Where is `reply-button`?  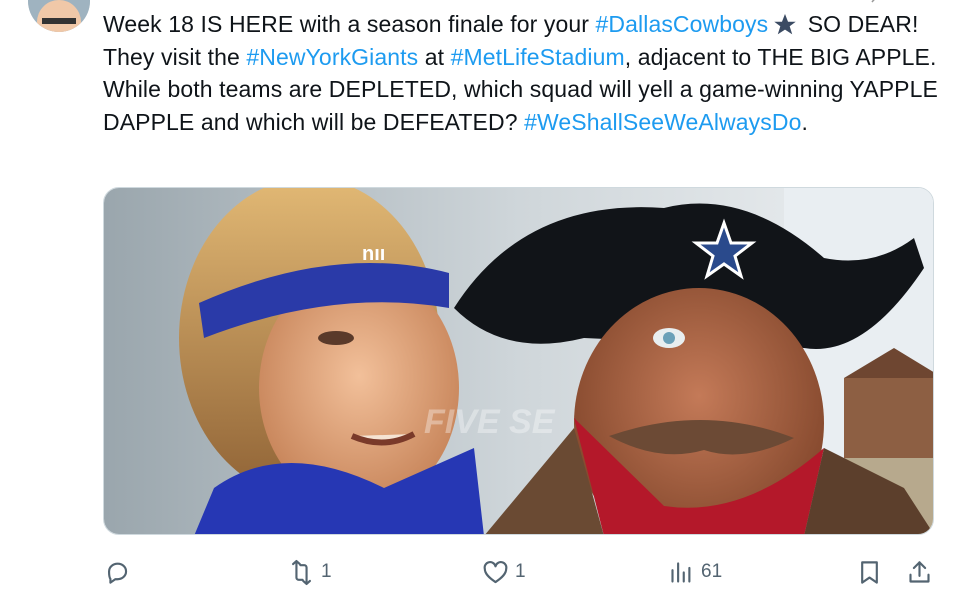
reply-button is located at coordinates (120, 572).